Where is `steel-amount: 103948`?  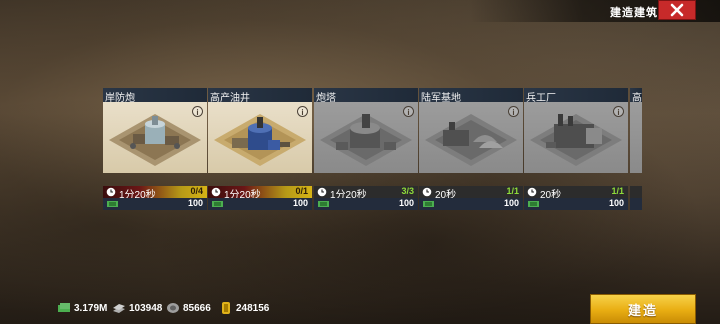
steel-amount: 103948 is located at coordinates (146, 308).